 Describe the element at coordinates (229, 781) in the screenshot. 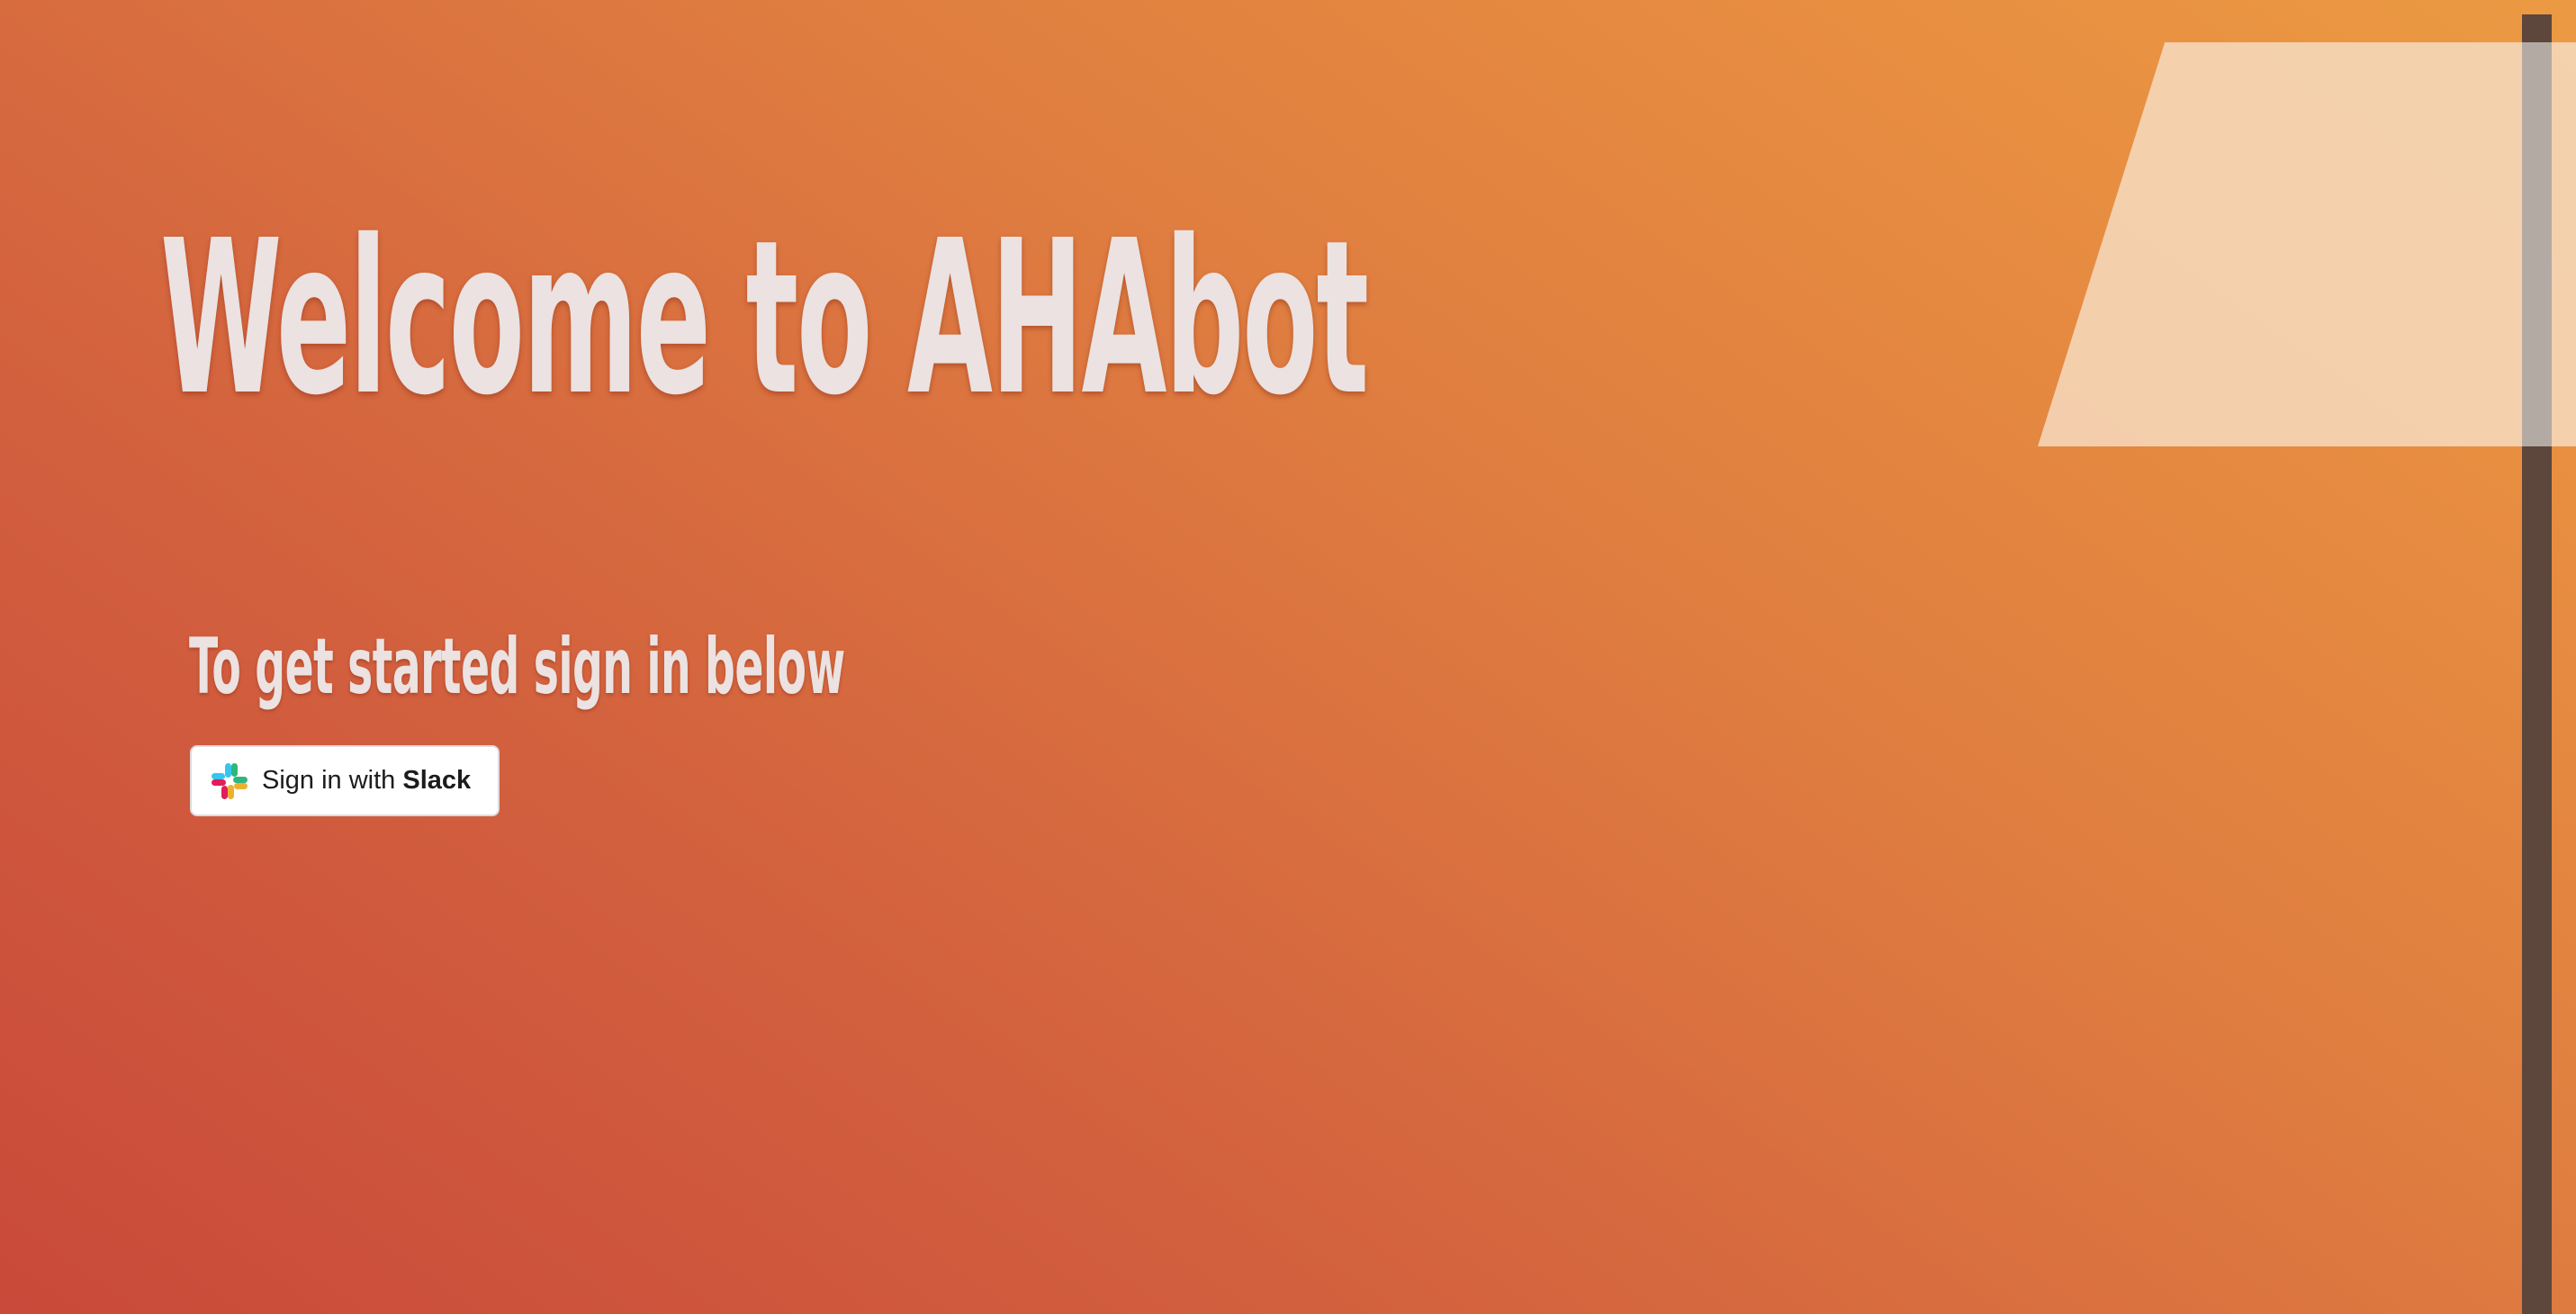

I see `slack-logo-icon` at that location.